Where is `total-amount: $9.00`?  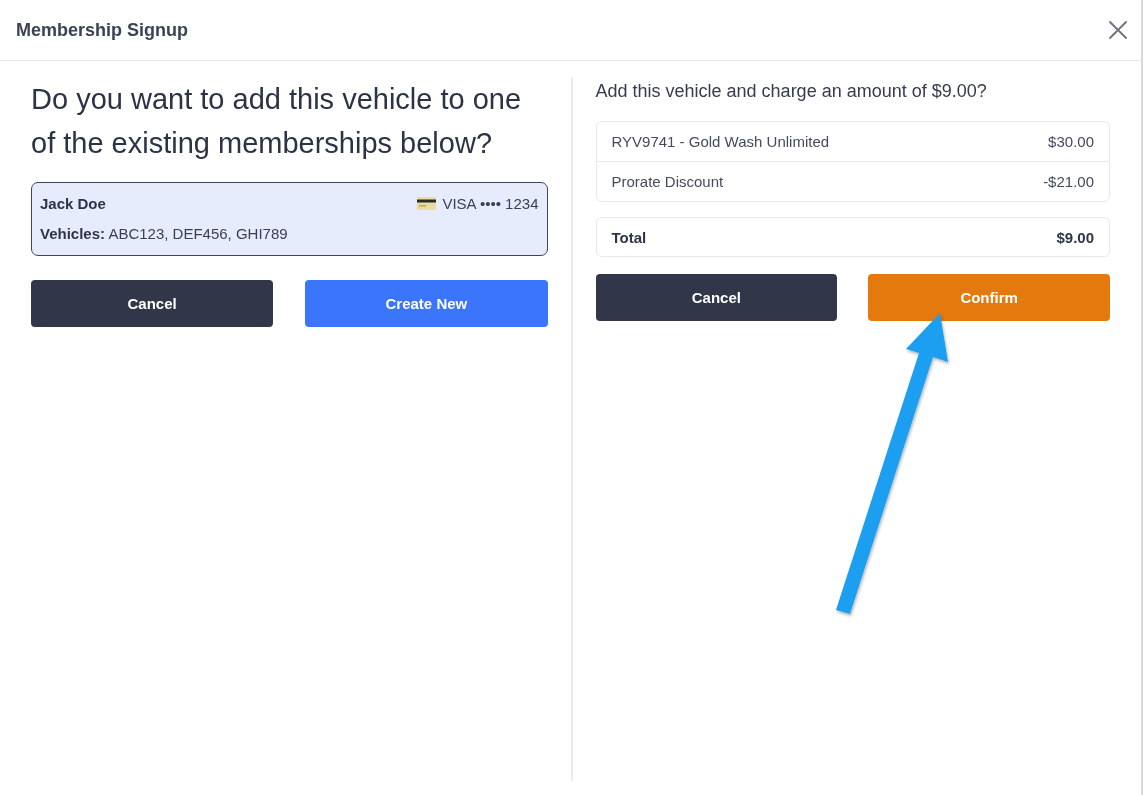
total-amount: $9.00 is located at coordinates (1075, 237).